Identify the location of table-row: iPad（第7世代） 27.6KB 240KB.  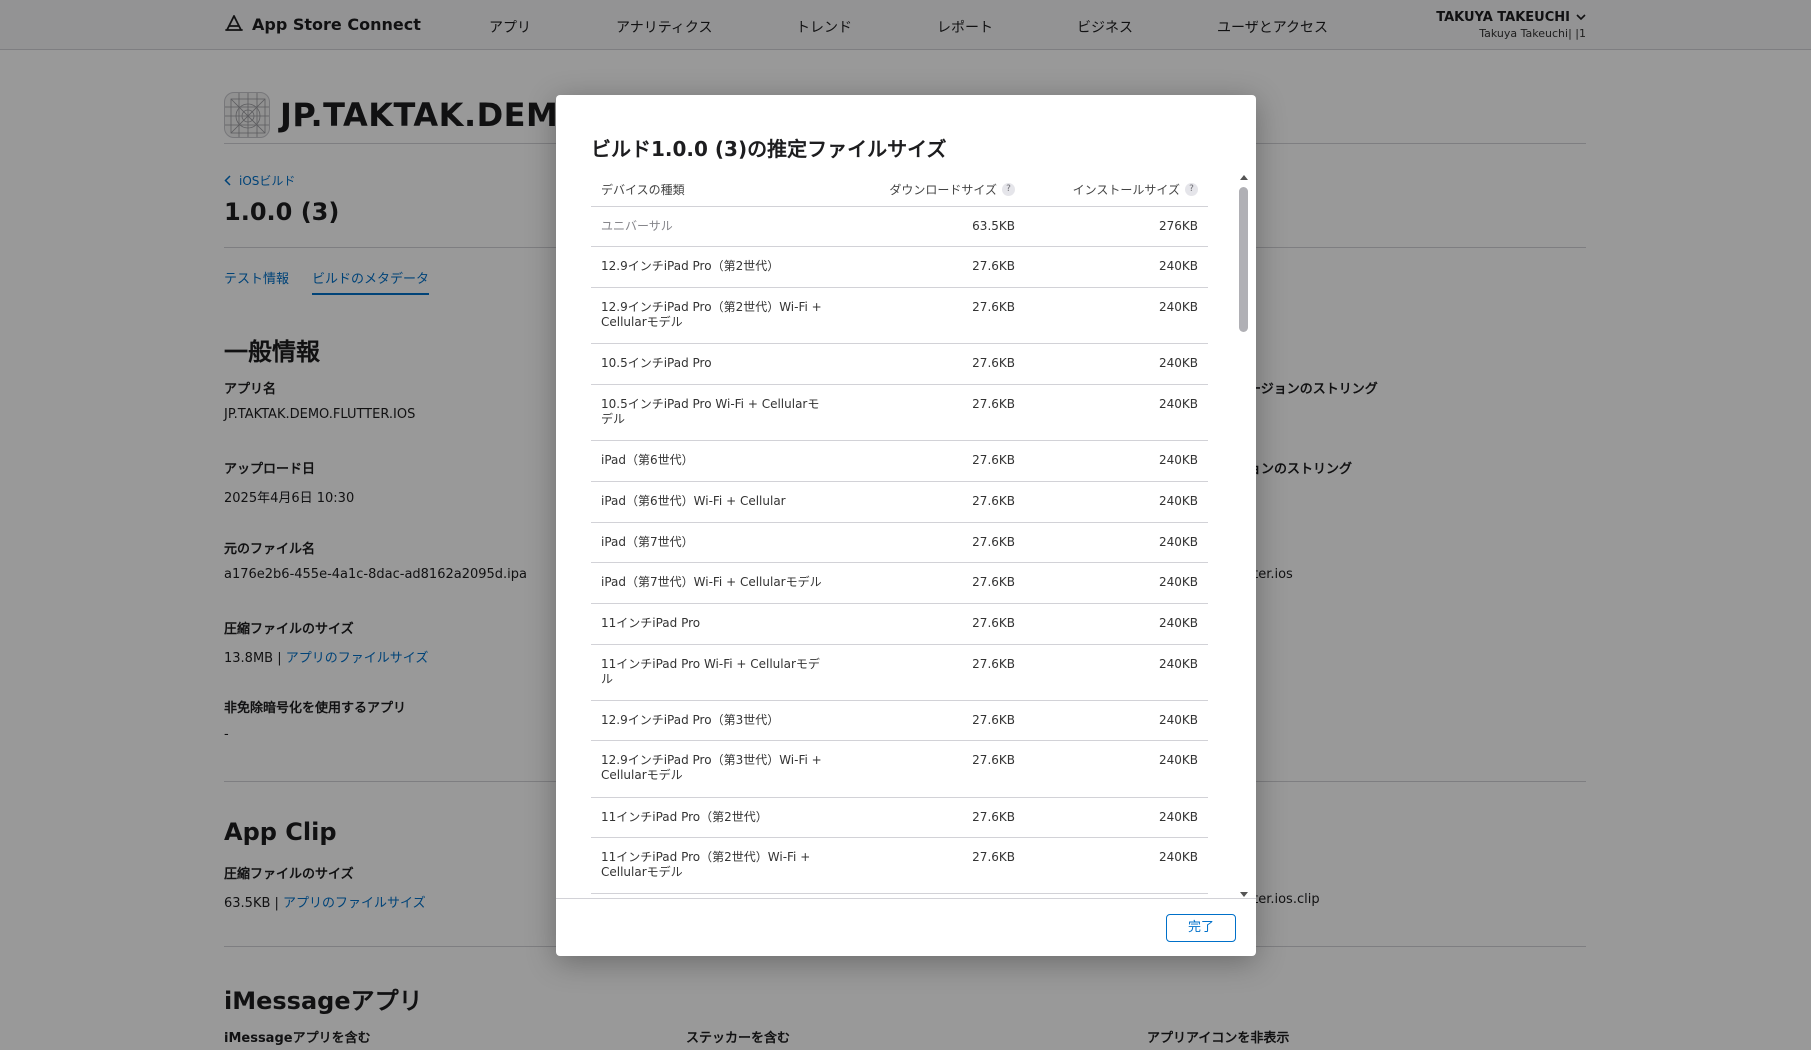
(899, 543).